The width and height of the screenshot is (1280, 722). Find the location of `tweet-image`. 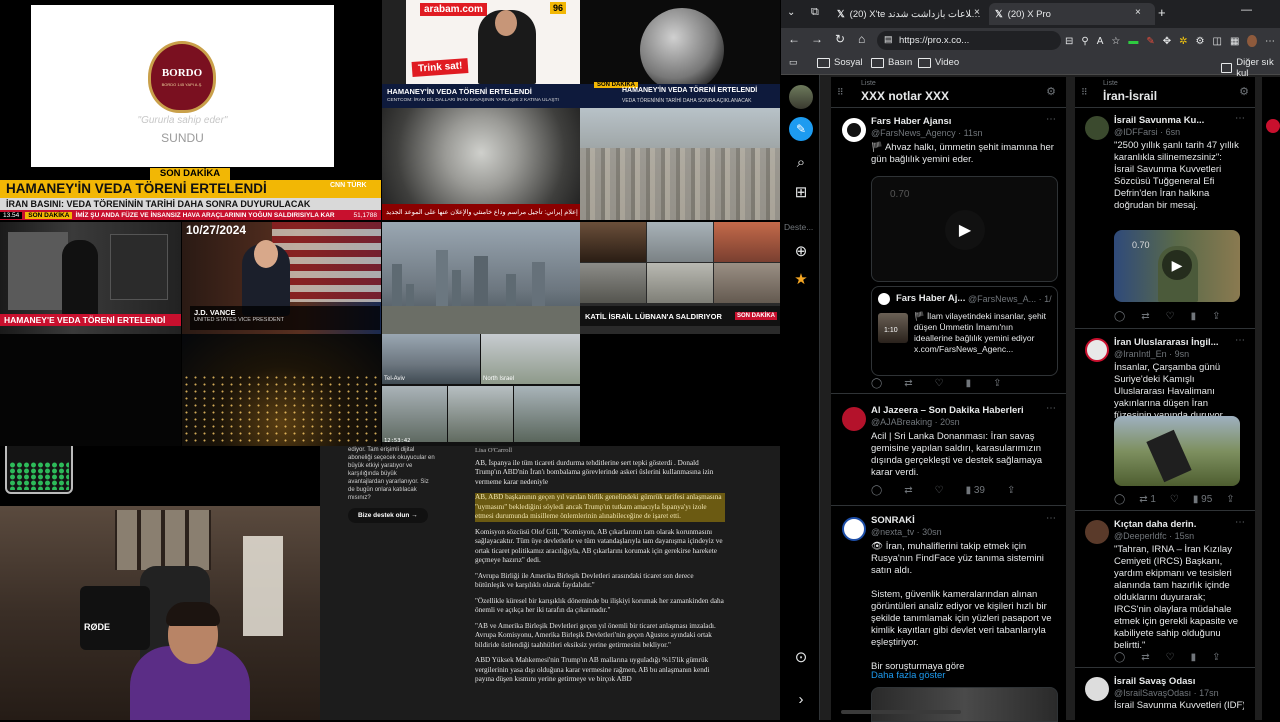

tweet-image is located at coordinates (1177, 451).